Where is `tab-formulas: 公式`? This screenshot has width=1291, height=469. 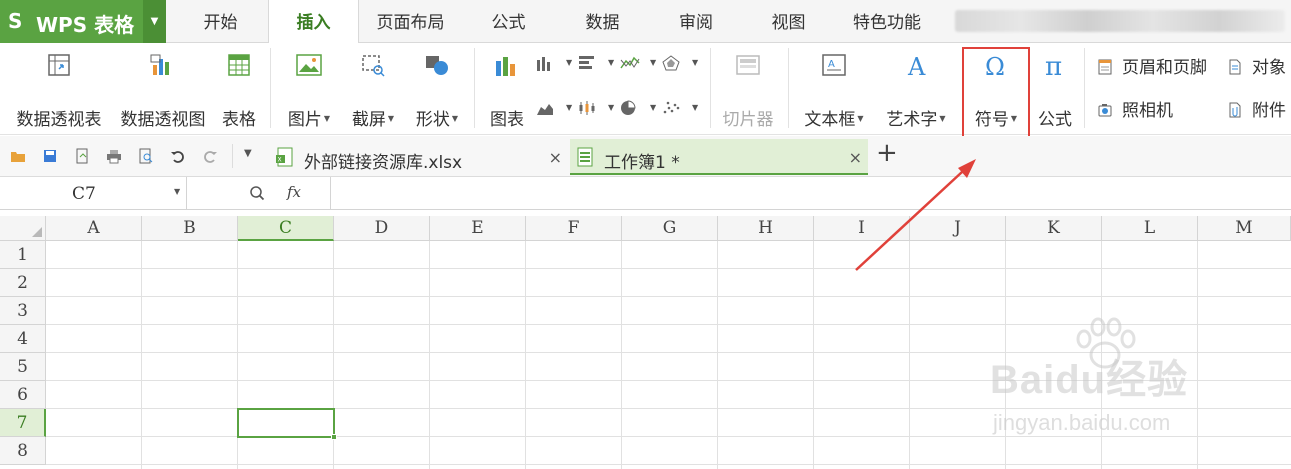
tab-formulas: 公式 is located at coordinates (508, 21).